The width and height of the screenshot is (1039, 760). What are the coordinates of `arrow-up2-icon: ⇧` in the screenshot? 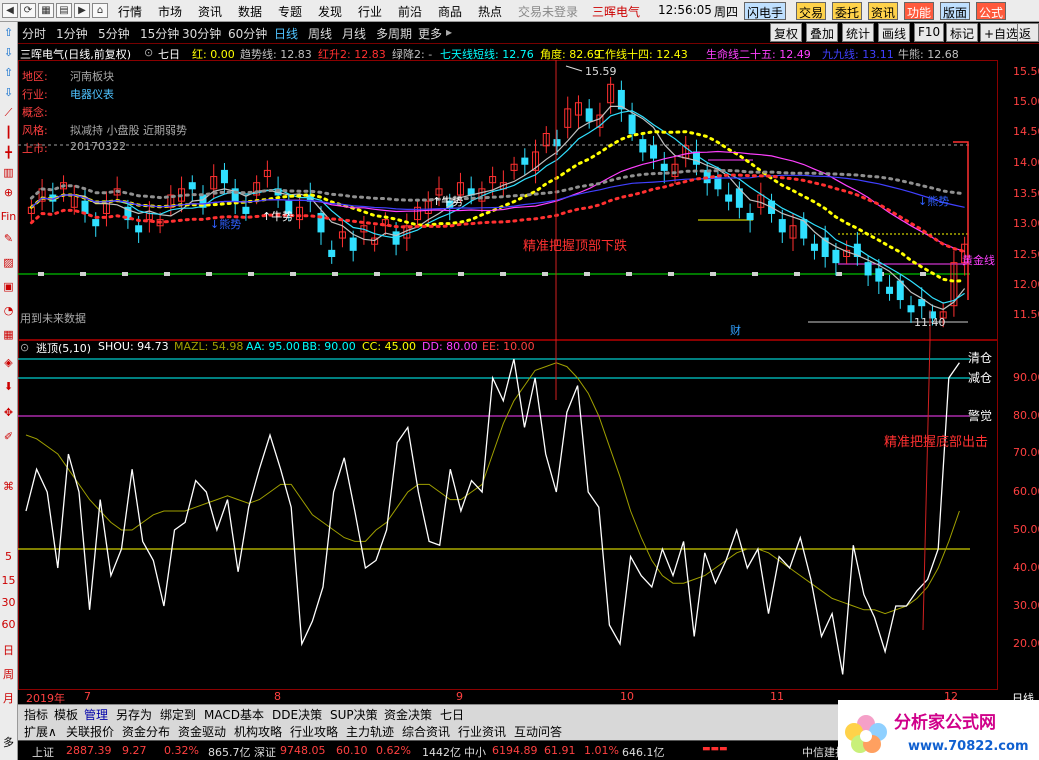 It's located at (8, 72).